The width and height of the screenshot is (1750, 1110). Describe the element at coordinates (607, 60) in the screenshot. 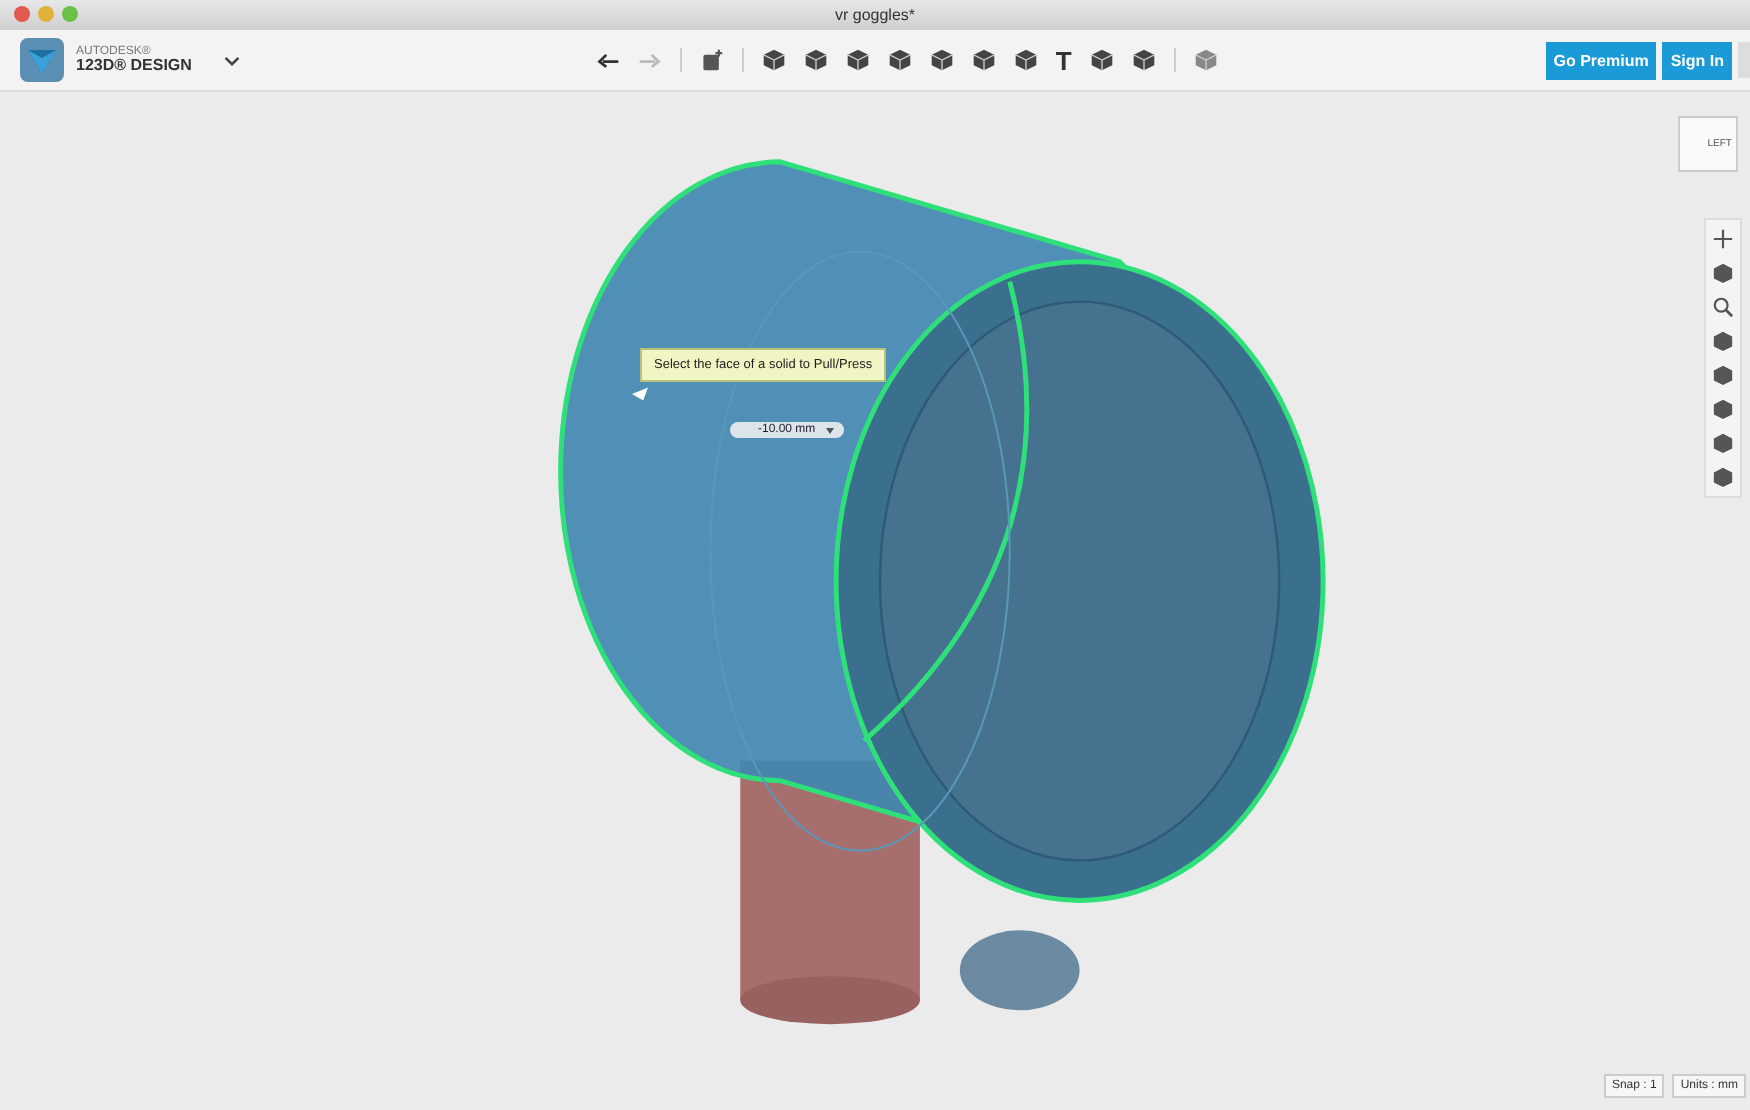

I see `undo-icon` at that location.